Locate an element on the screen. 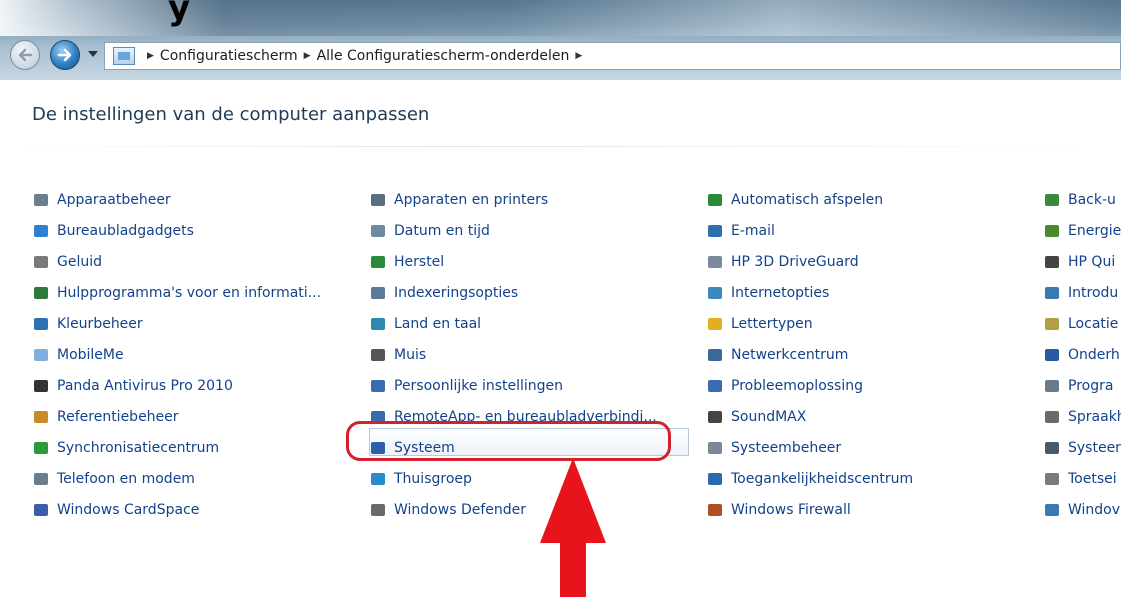 The width and height of the screenshot is (1121, 597). control-panel-item: Apparaatbeheer is located at coordinates (176, 199).